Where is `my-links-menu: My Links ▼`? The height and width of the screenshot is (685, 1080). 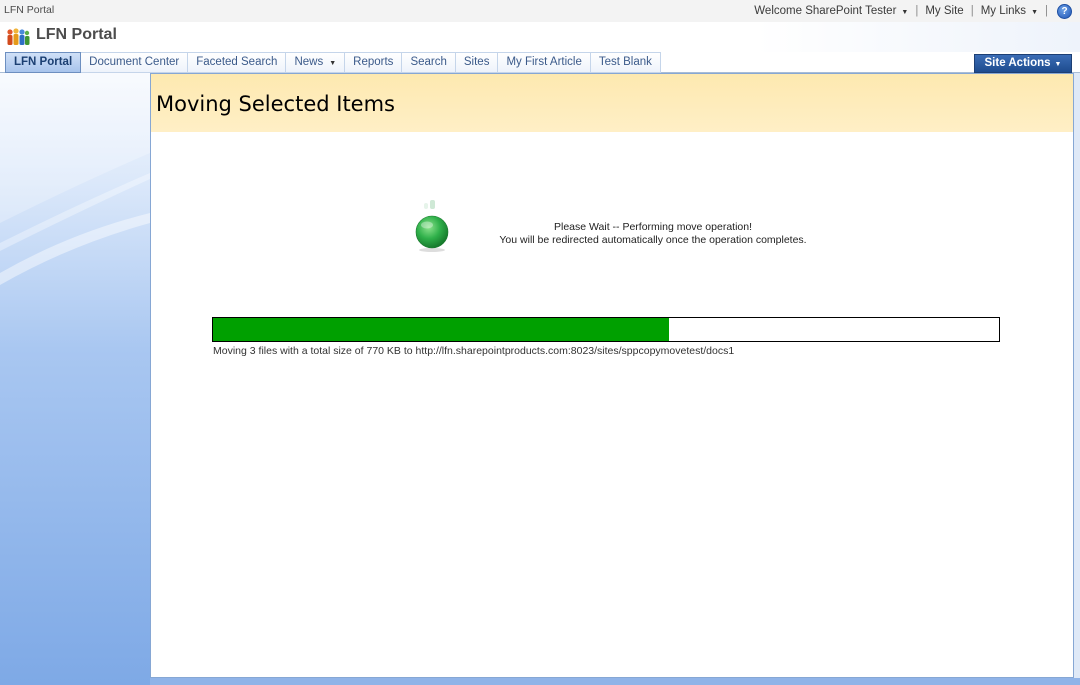
my-links-menu: My Links ▼ is located at coordinates (1009, 11).